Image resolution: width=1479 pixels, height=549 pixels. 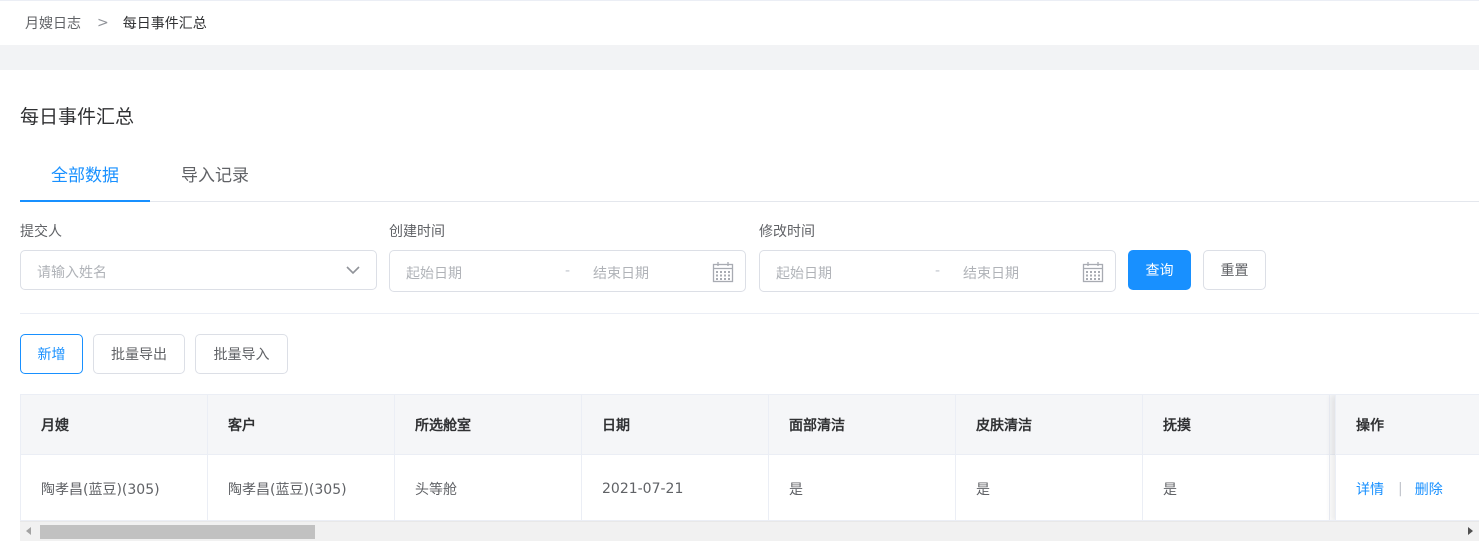 I want to click on column-header: 面部清洁, so click(x=862, y=424).